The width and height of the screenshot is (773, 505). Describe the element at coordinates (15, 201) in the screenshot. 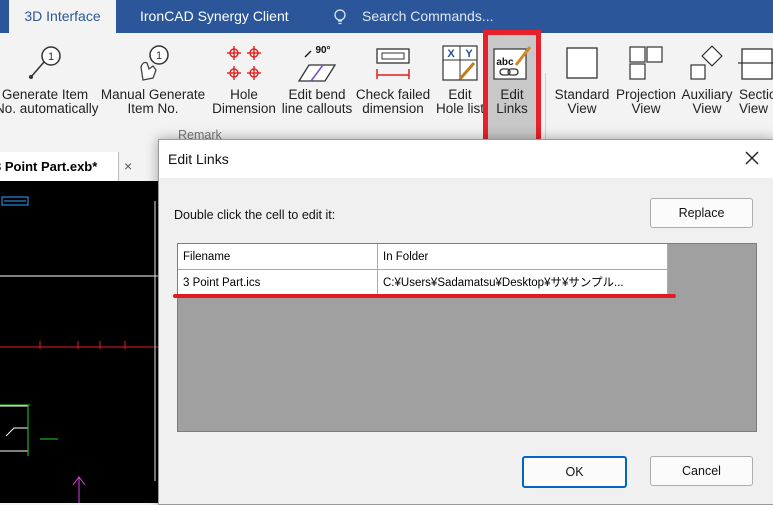

I see `drawing-lines-blue` at that location.